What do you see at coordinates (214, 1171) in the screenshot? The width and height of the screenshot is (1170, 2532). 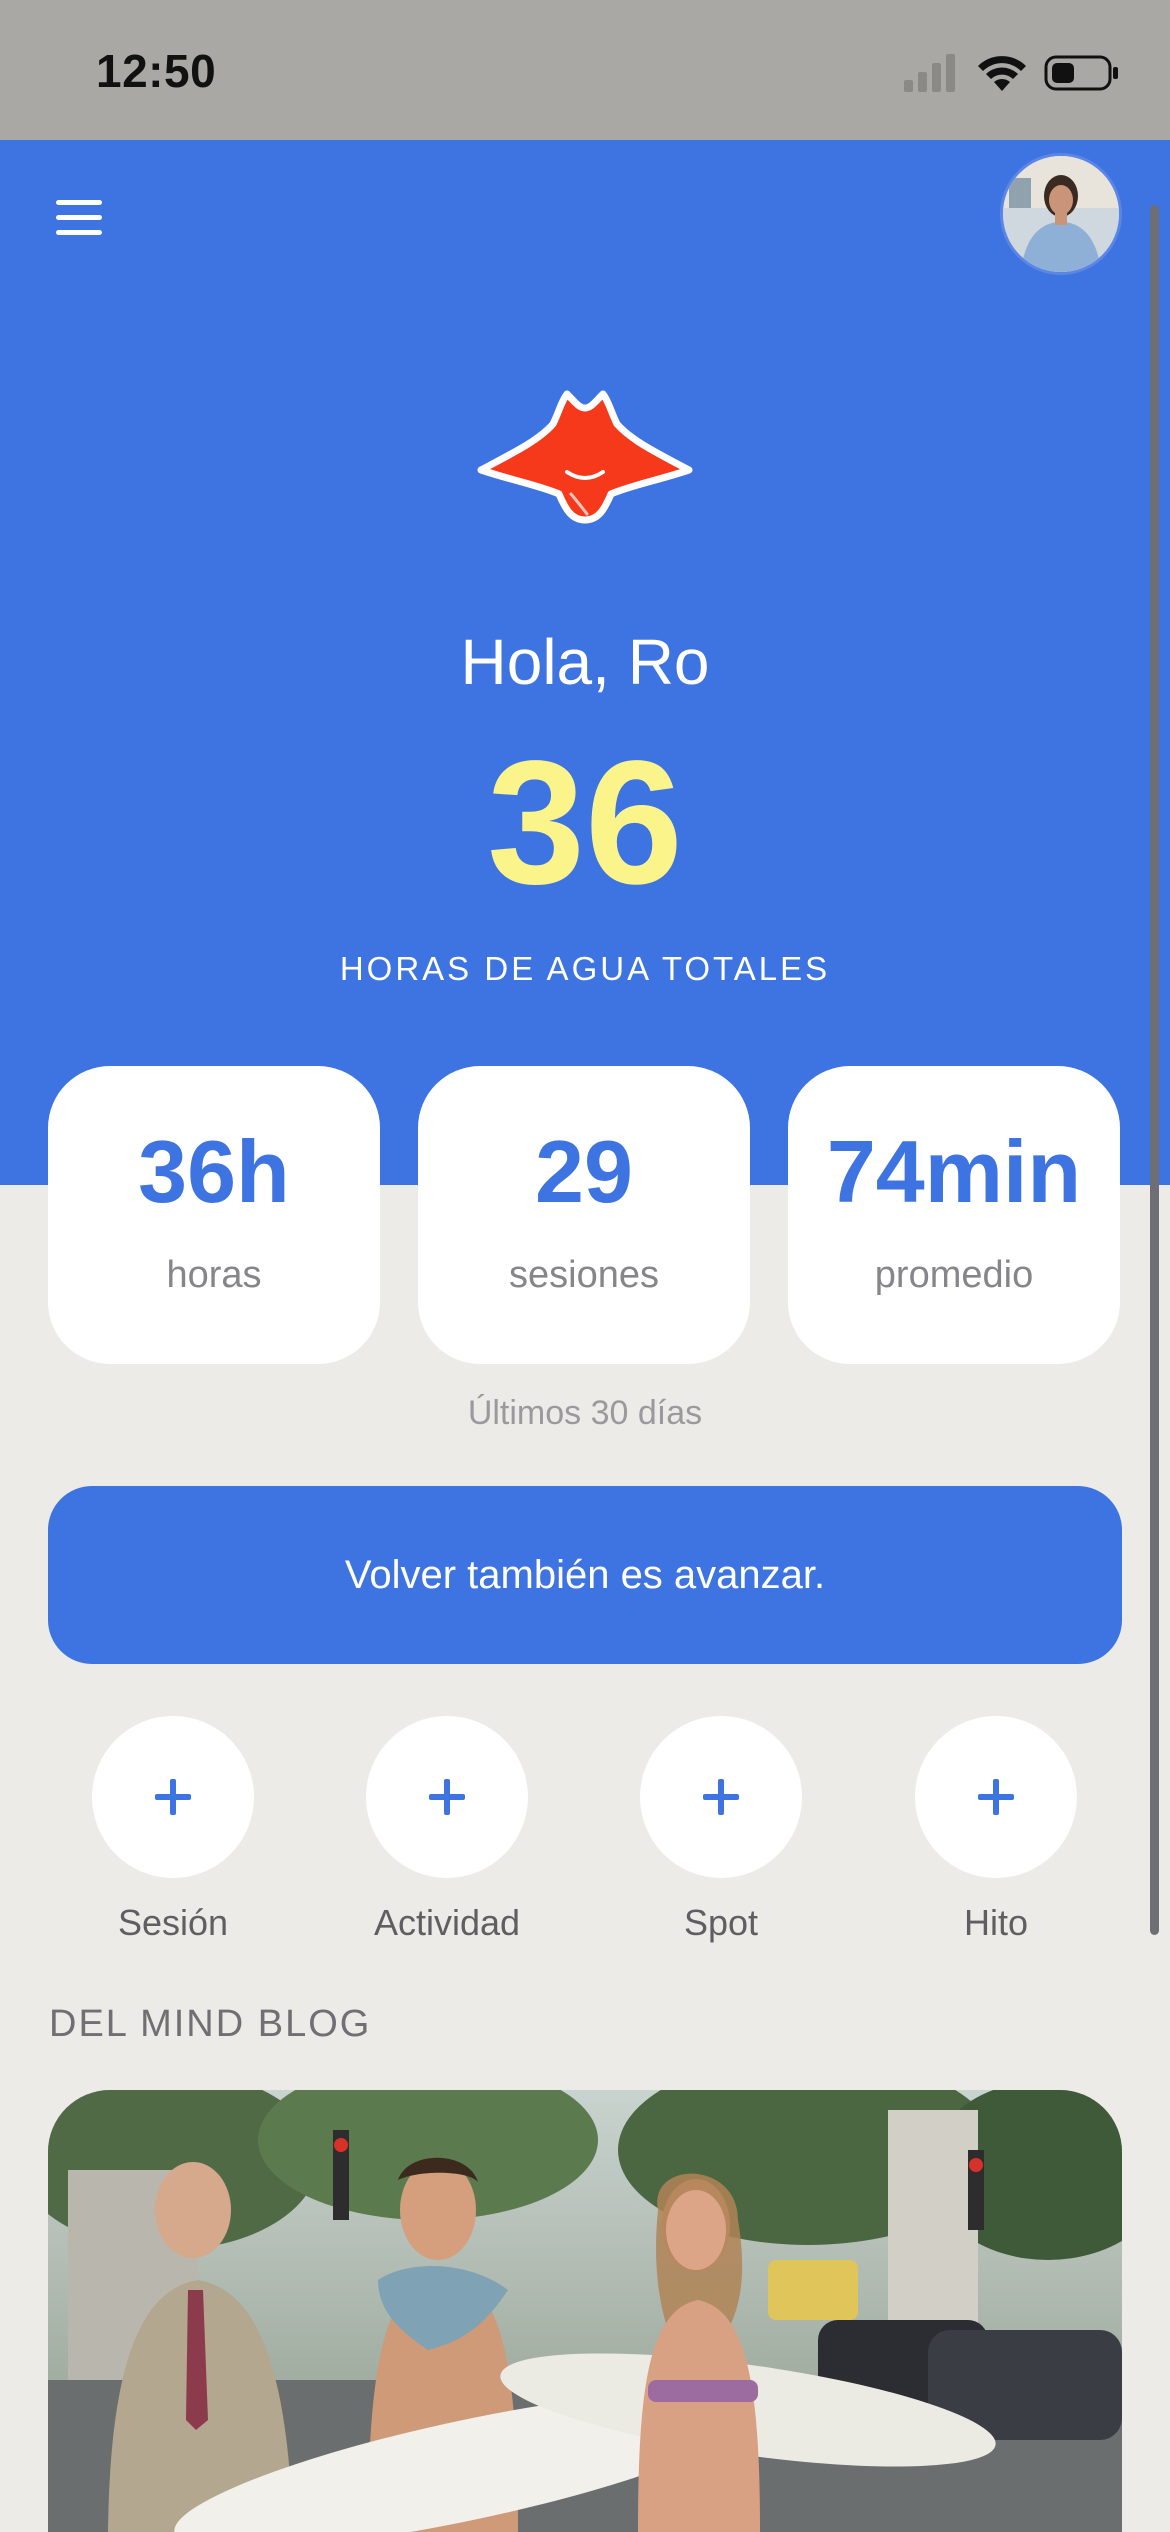 I see `stat-value: 36h` at bounding box center [214, 1171].